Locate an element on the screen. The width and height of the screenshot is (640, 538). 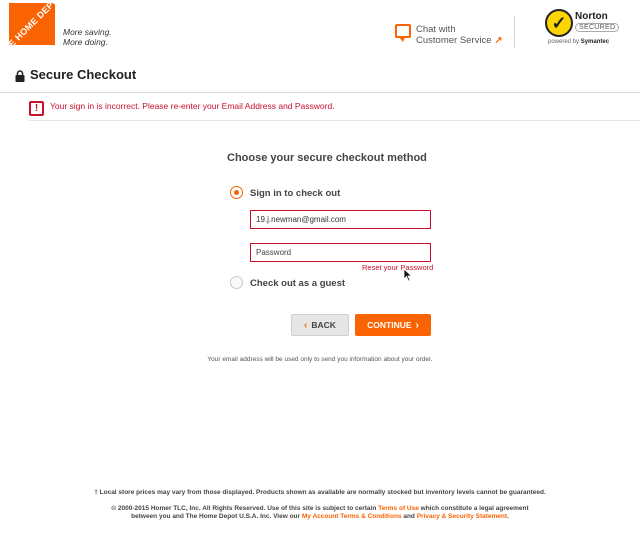
error-icon: ! is located at coordinates (36, 108).